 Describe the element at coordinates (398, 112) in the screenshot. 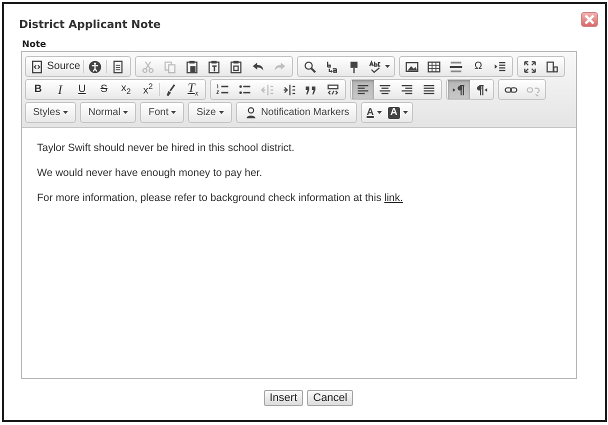

I see `background-color-button: A` at that location.